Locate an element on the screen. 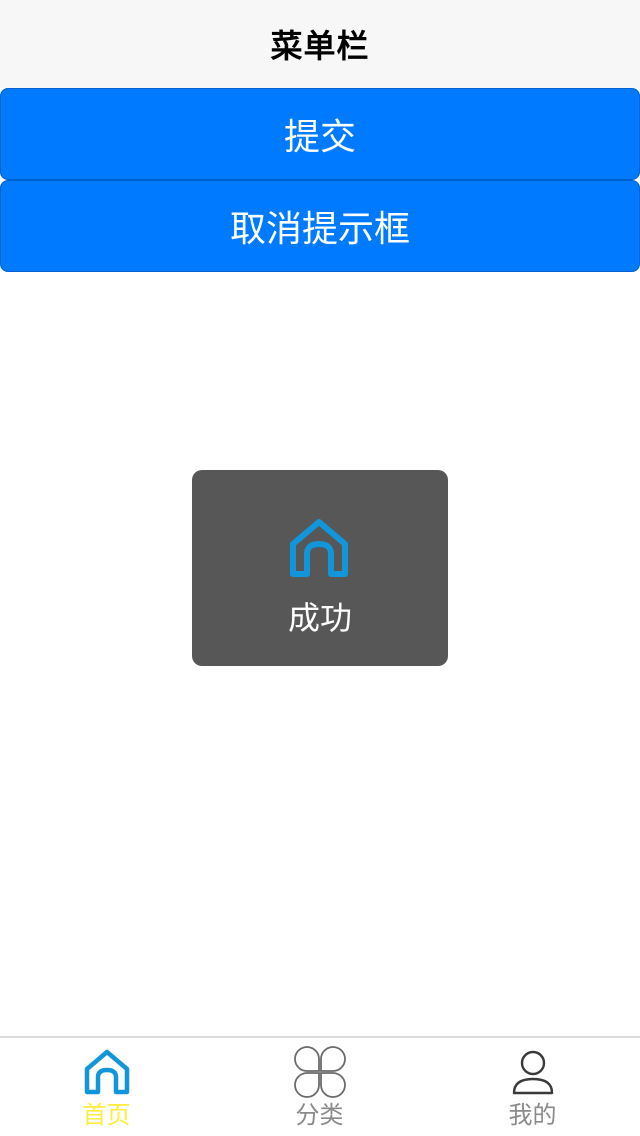 The width and height of the screenshot is (640, 1136). tab-home-label: 首页 is located at coordinates (106, 1115).